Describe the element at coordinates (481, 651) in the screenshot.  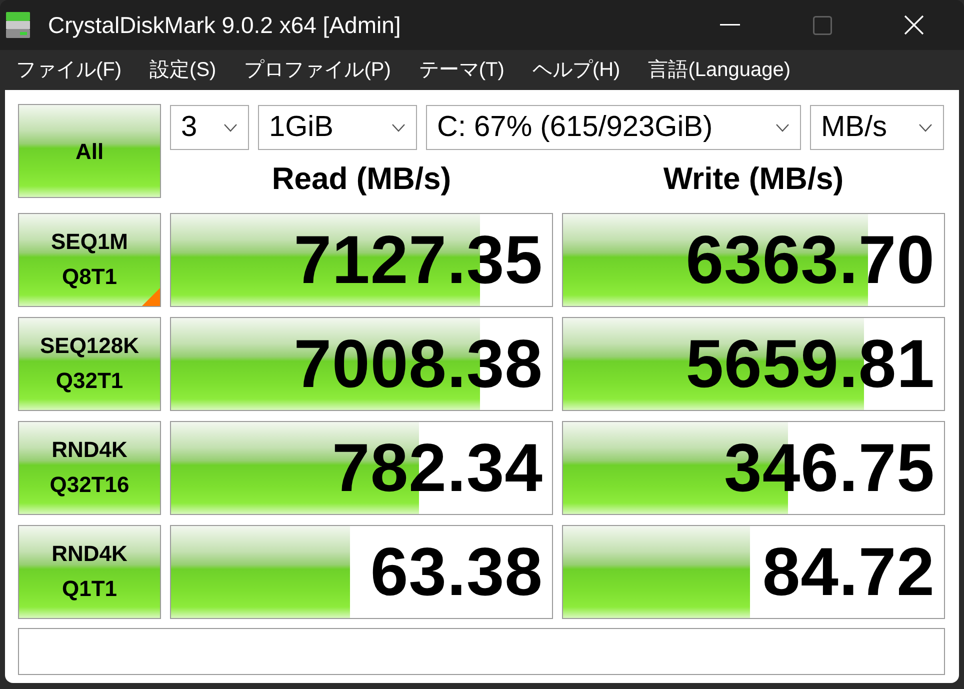
I see `comment-field` at that location.